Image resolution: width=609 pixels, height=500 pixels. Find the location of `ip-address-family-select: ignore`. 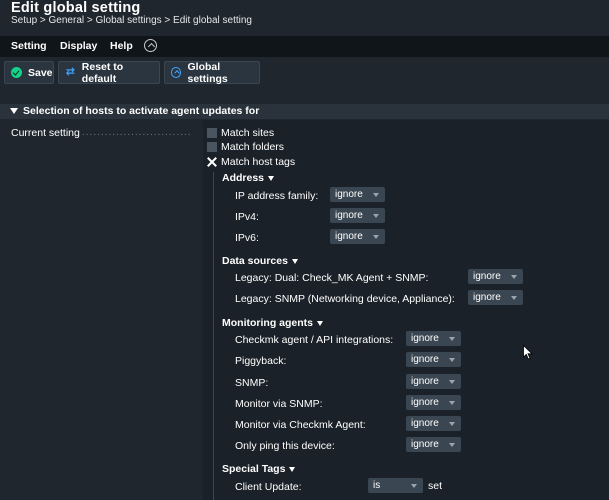

ip-address-family-select: ignore is located at coordinates (357, 194).